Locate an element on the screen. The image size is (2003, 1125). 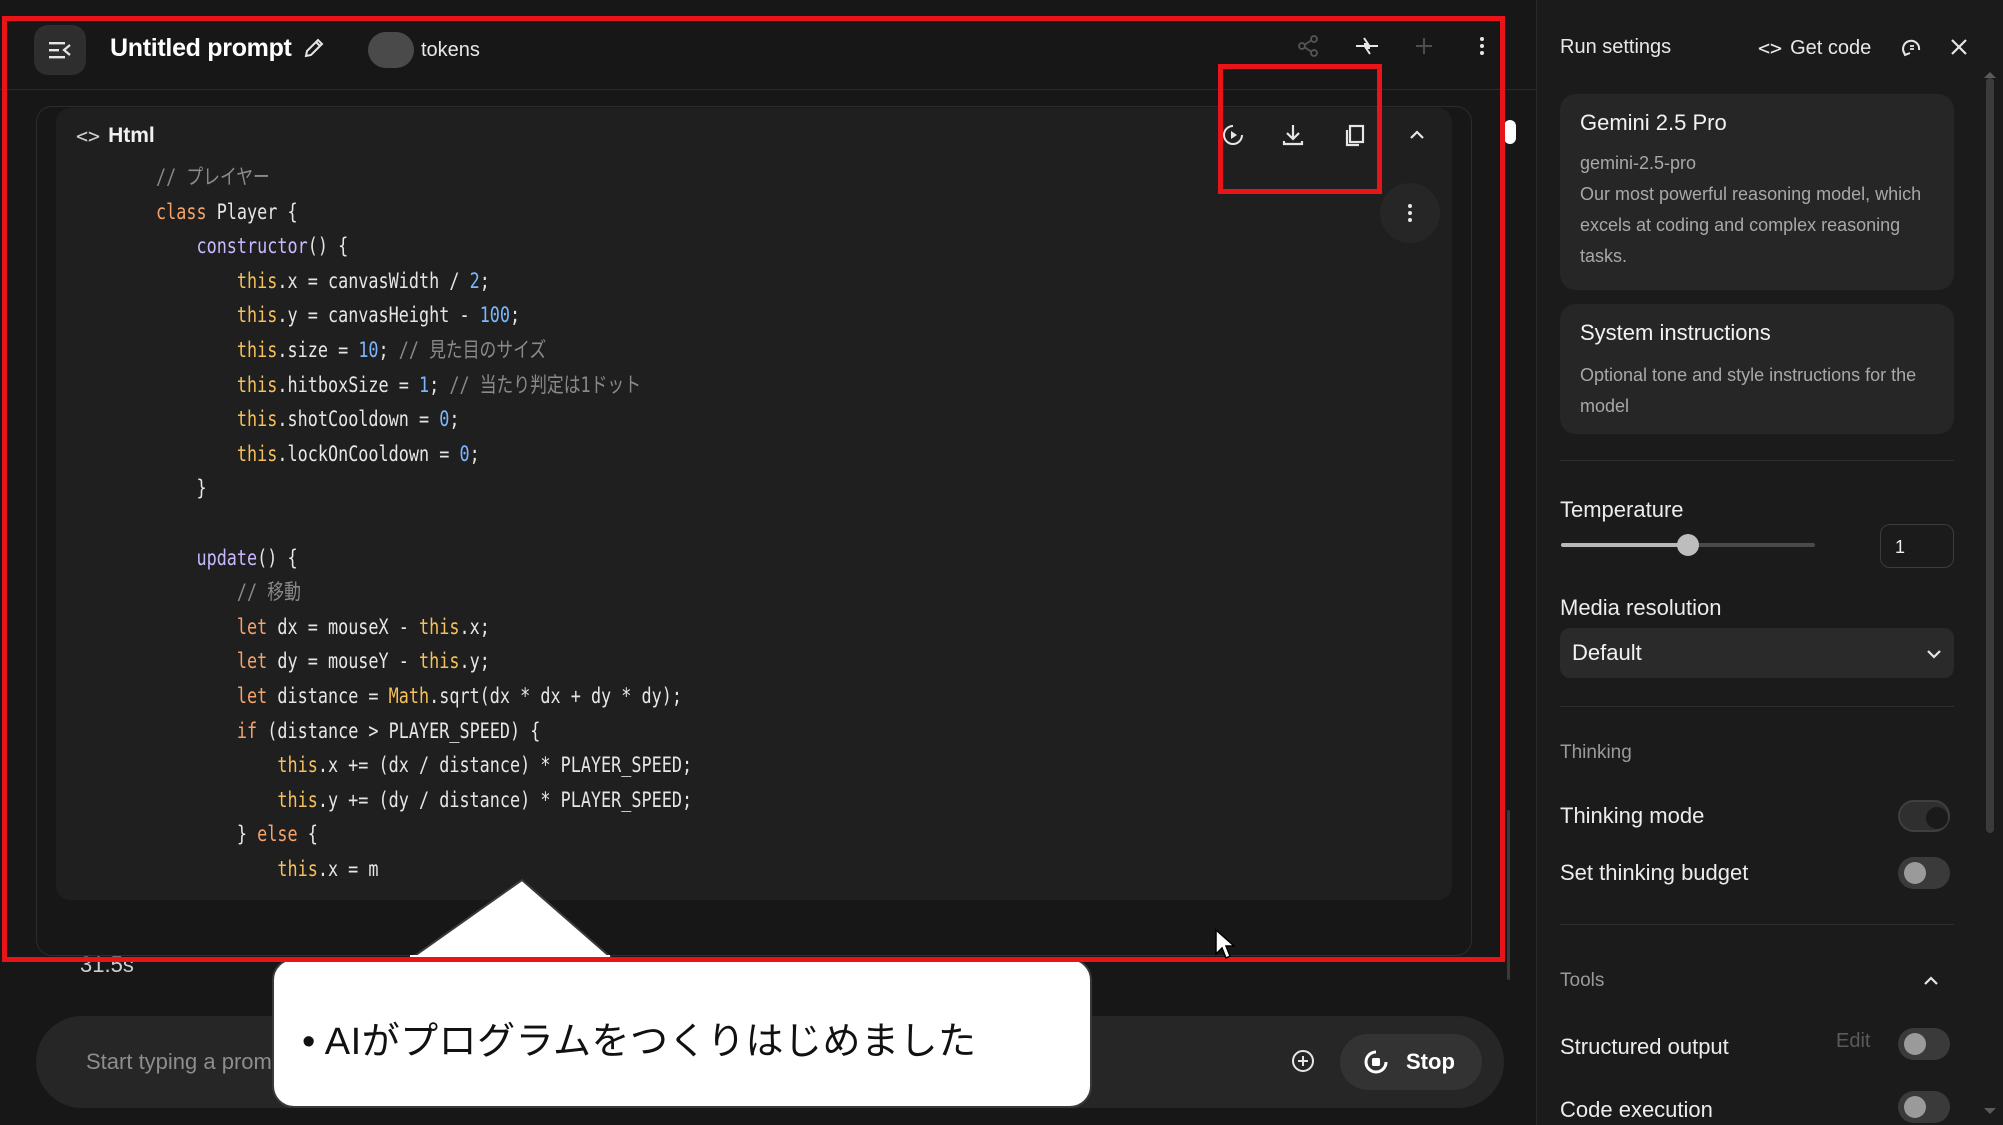
structured-output-label: Structured output is located at coordinates (1644, 1046).